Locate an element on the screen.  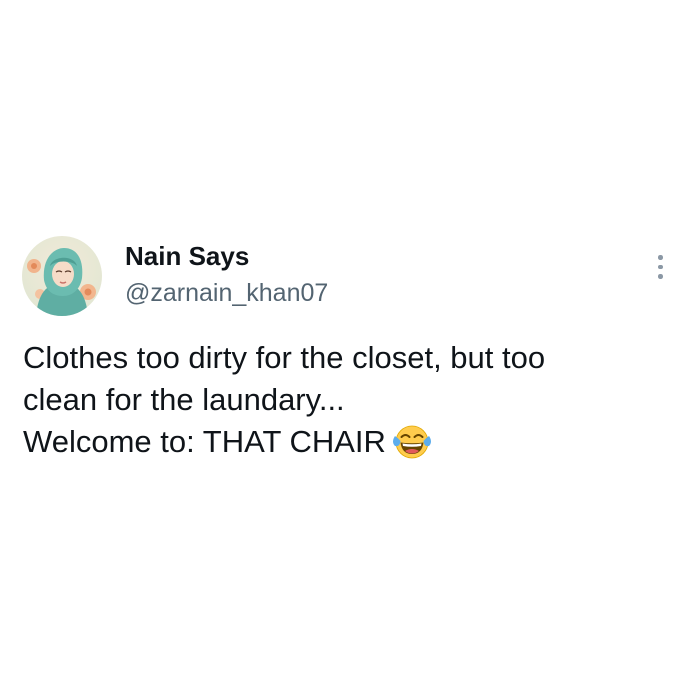
more-options-button is located at coordinates (660, 267).